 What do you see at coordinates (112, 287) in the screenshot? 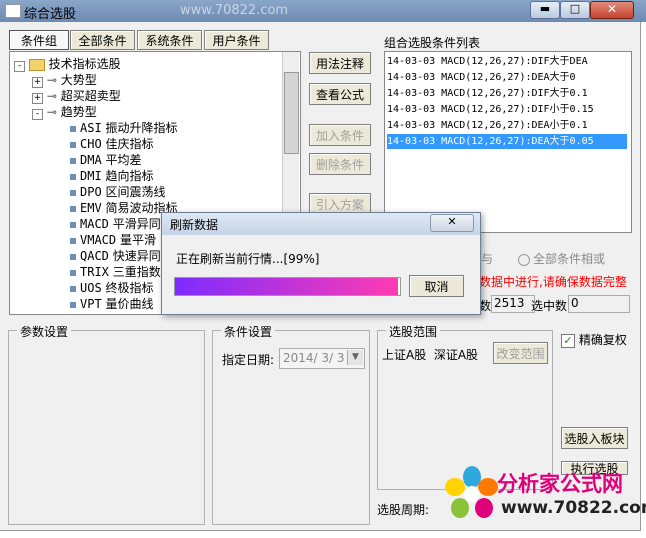
I see `tree-leaf: UOS 终极指标` at bounding box center [112, 287].